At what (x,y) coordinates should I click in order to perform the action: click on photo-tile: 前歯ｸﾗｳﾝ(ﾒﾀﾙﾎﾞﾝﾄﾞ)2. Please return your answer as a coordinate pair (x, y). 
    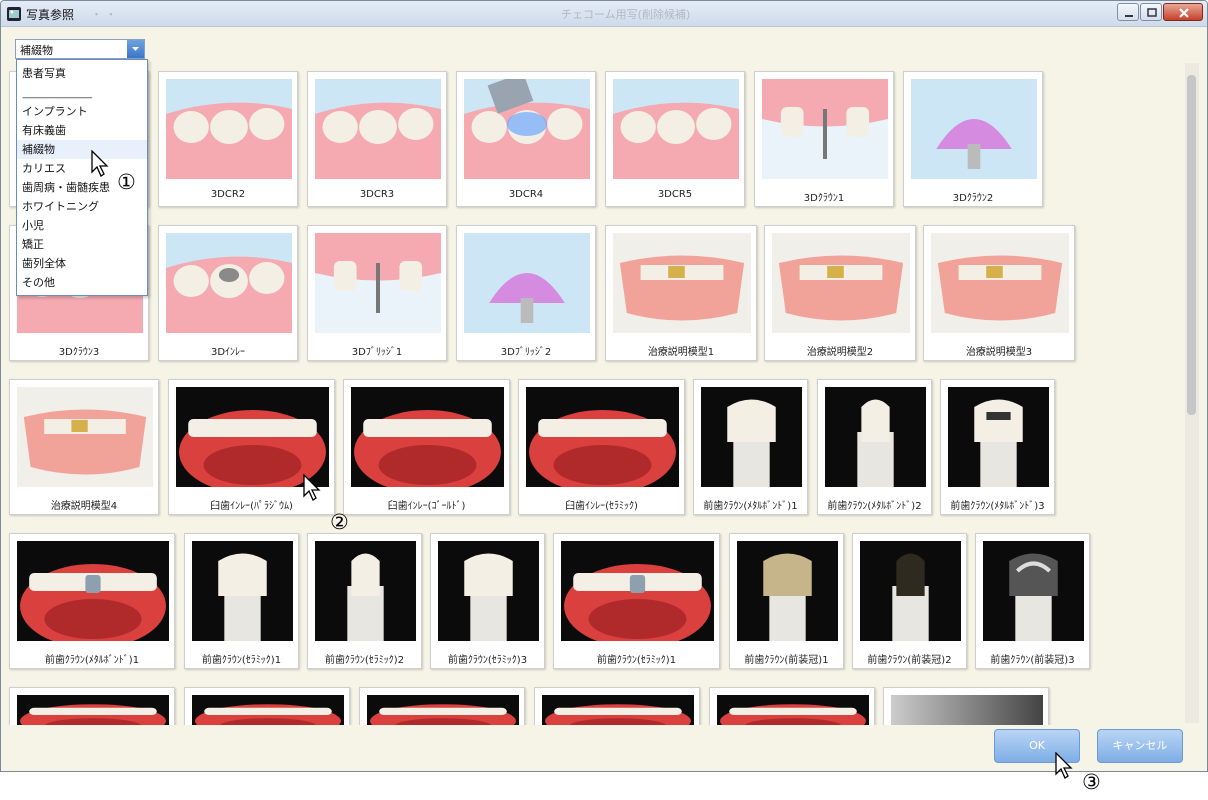
    Looking at the image, I should click on (874, 447).